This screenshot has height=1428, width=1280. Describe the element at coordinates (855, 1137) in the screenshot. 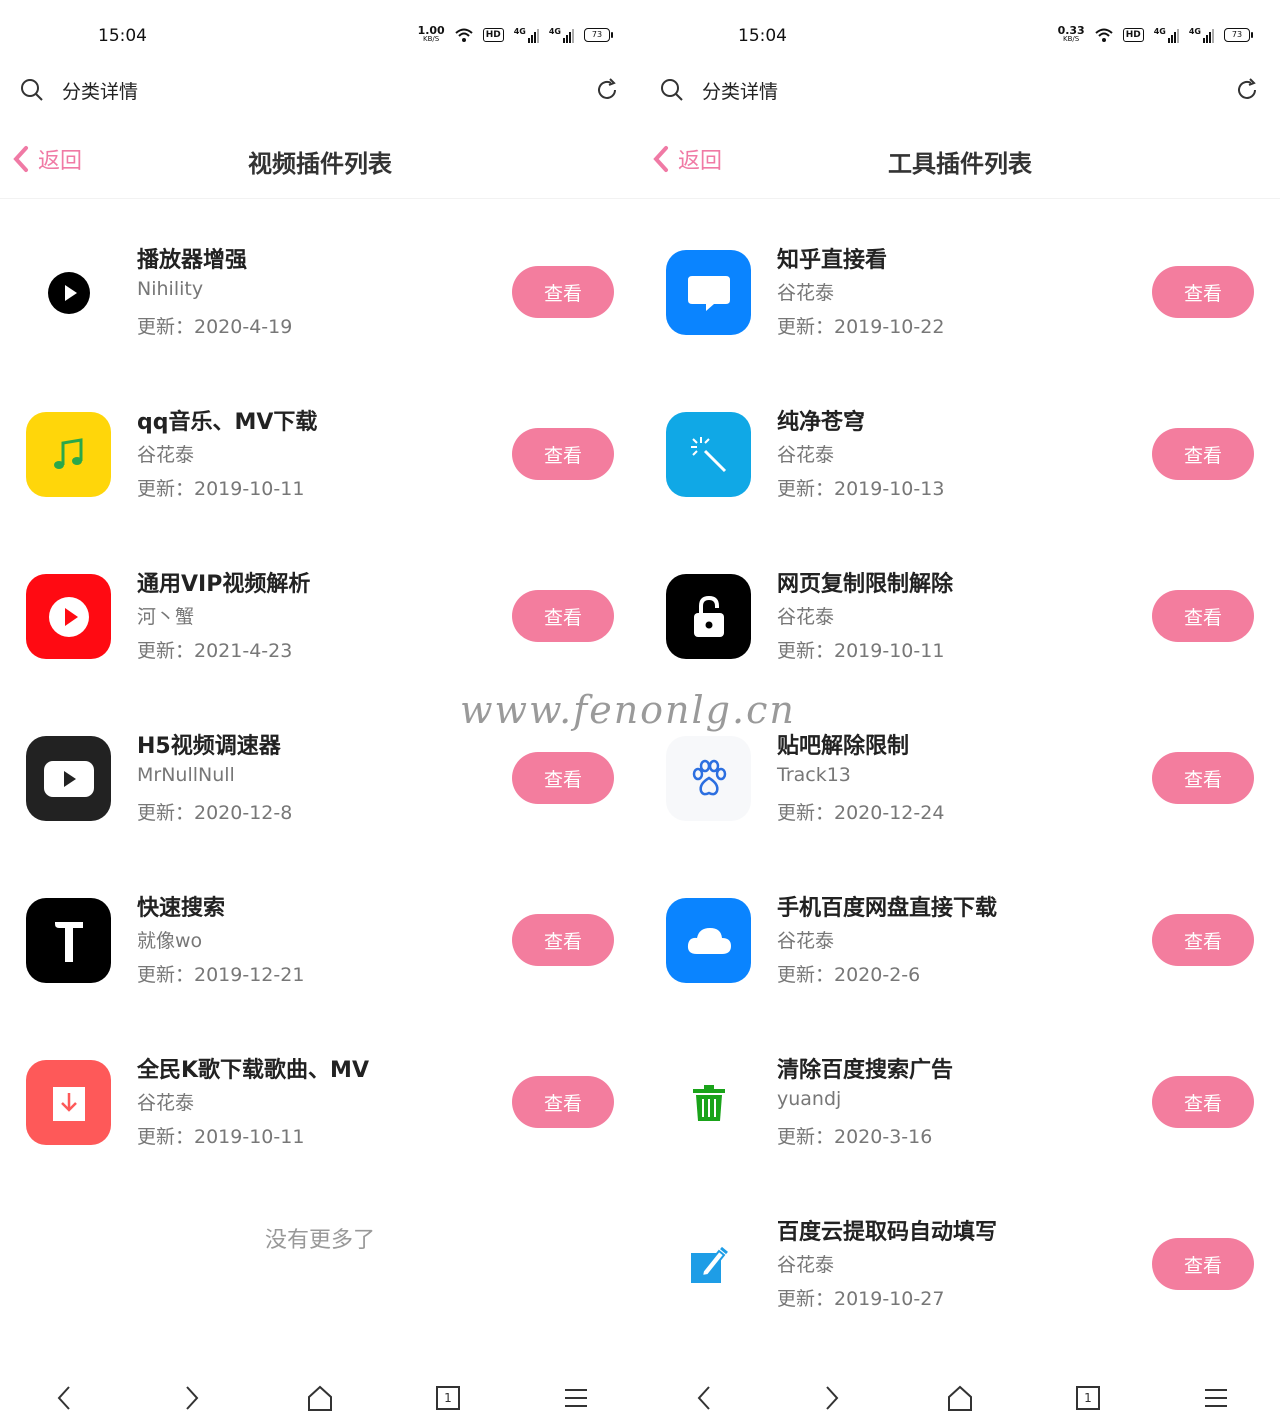

I see `plugin-update: 更新：2020-3-16` at that location.